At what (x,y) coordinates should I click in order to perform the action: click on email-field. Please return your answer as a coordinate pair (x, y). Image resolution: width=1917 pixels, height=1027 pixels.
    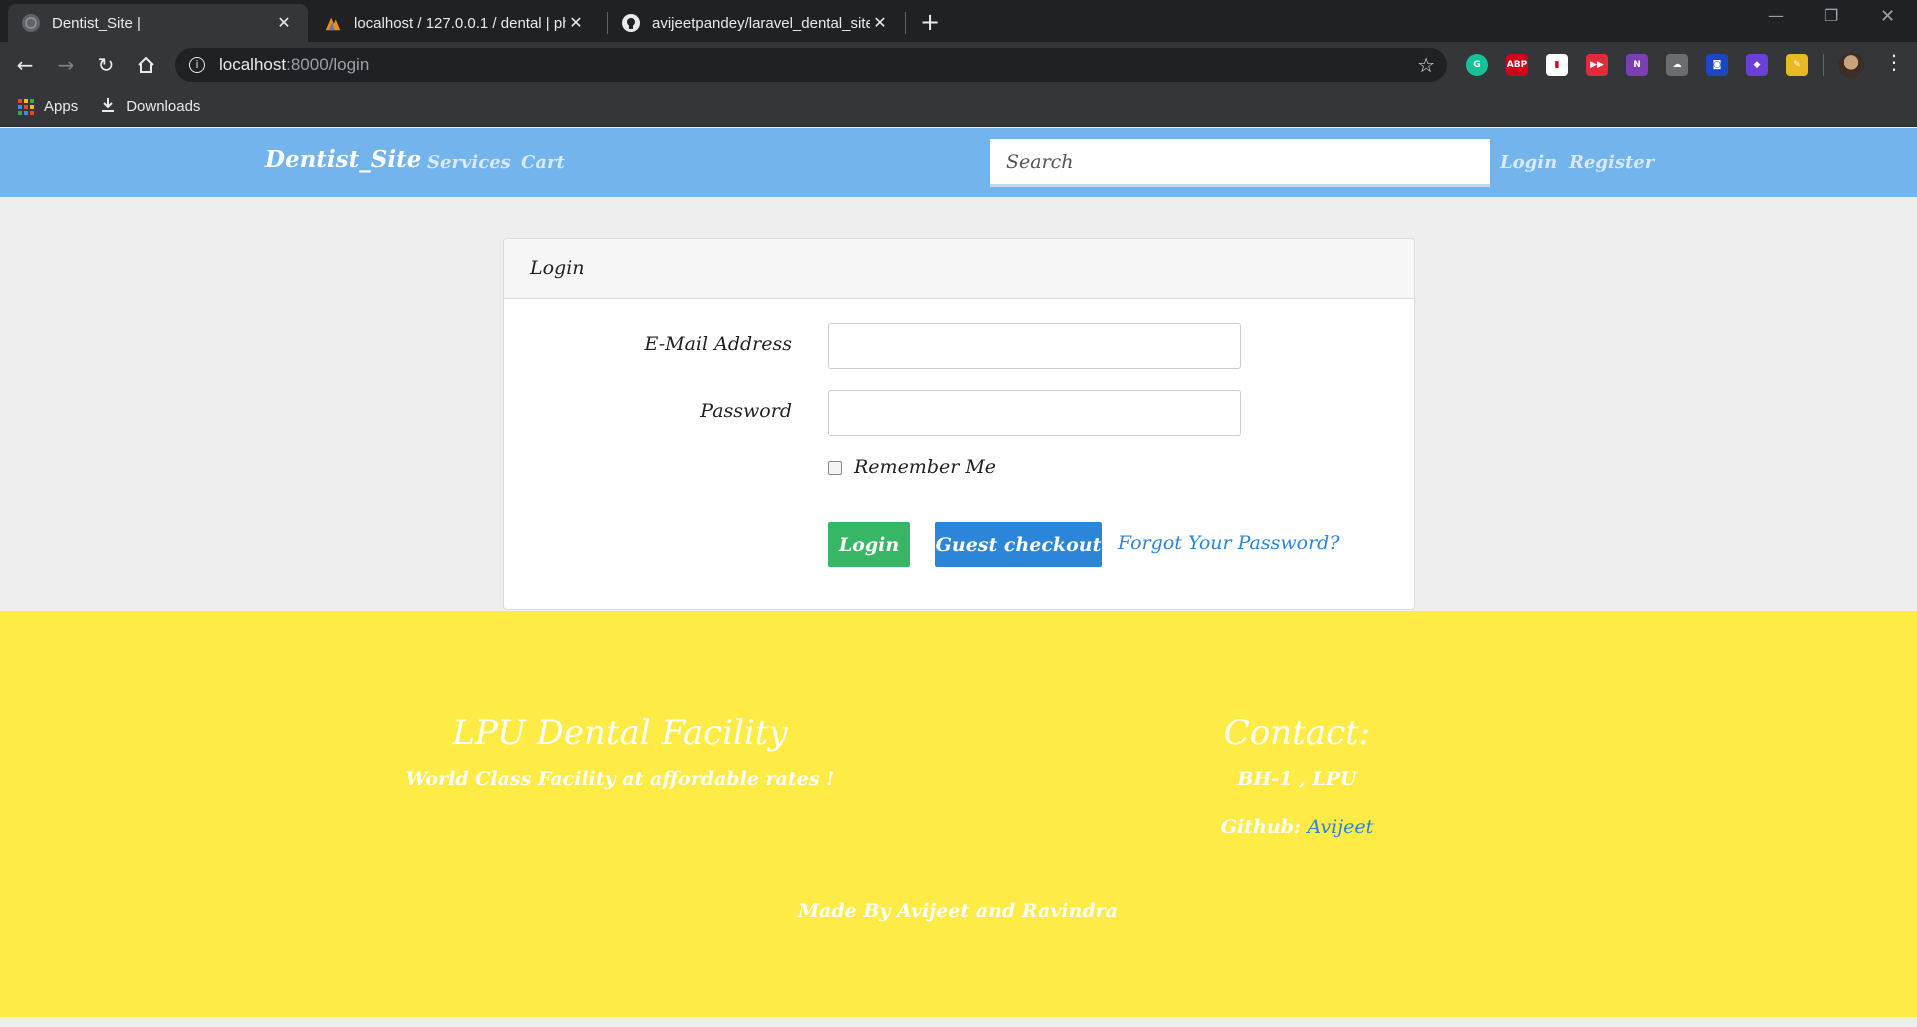
    Looking at the image, I should click on (1034, 346).